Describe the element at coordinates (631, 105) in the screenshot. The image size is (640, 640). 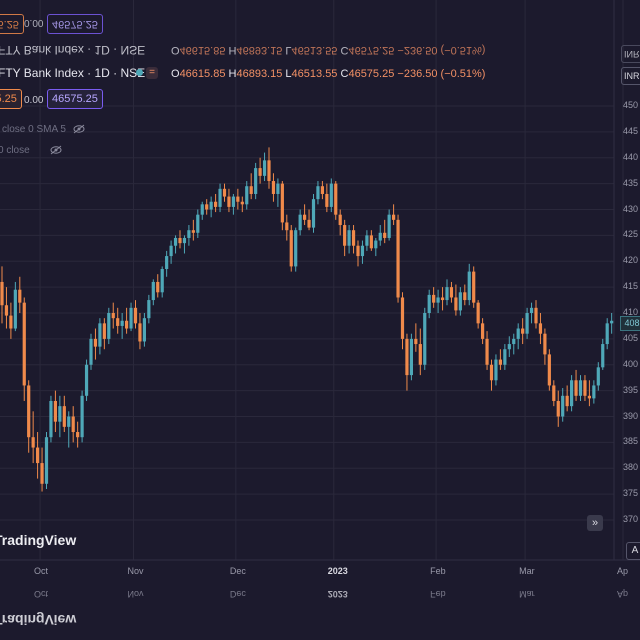
I see `price-tick-label: 450` at that location.